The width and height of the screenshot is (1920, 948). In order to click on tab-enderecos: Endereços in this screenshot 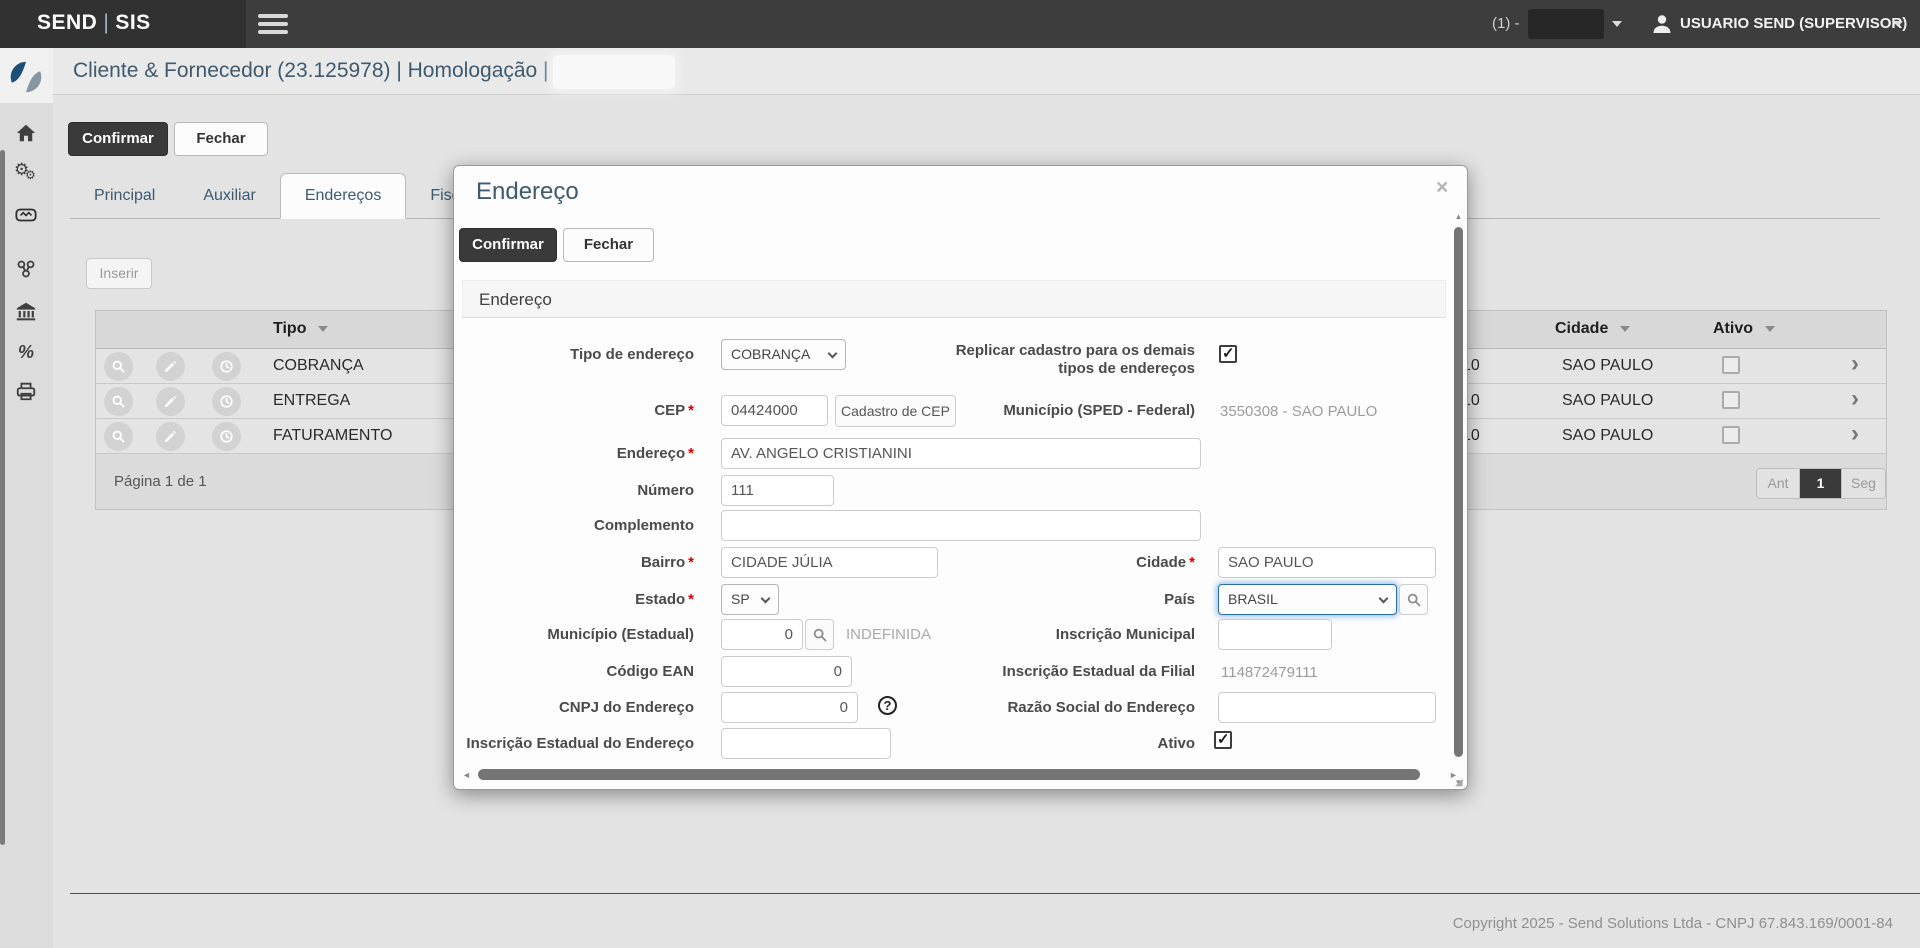, I will do `click(343, 196)`.